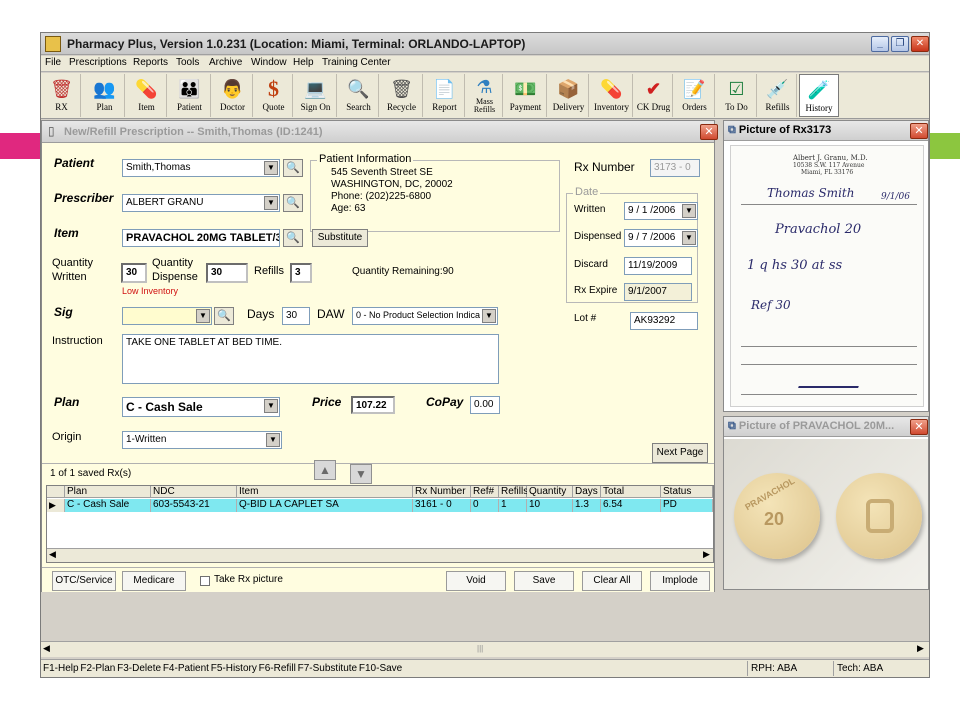  What do you see at coordinates (293, 238) in the screenshot?
I see `item-lookup-button: 🔍` at bounding box center [293, 238].